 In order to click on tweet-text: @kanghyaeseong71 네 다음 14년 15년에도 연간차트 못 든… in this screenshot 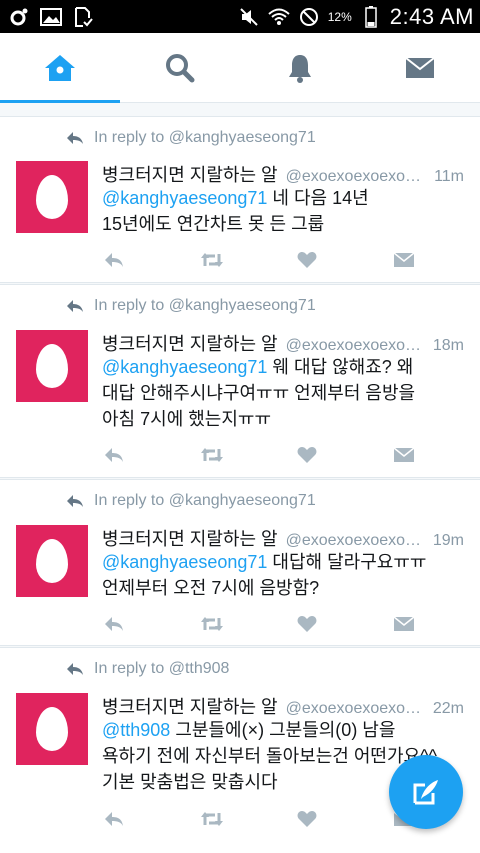, I will do `click(281, 211)`.